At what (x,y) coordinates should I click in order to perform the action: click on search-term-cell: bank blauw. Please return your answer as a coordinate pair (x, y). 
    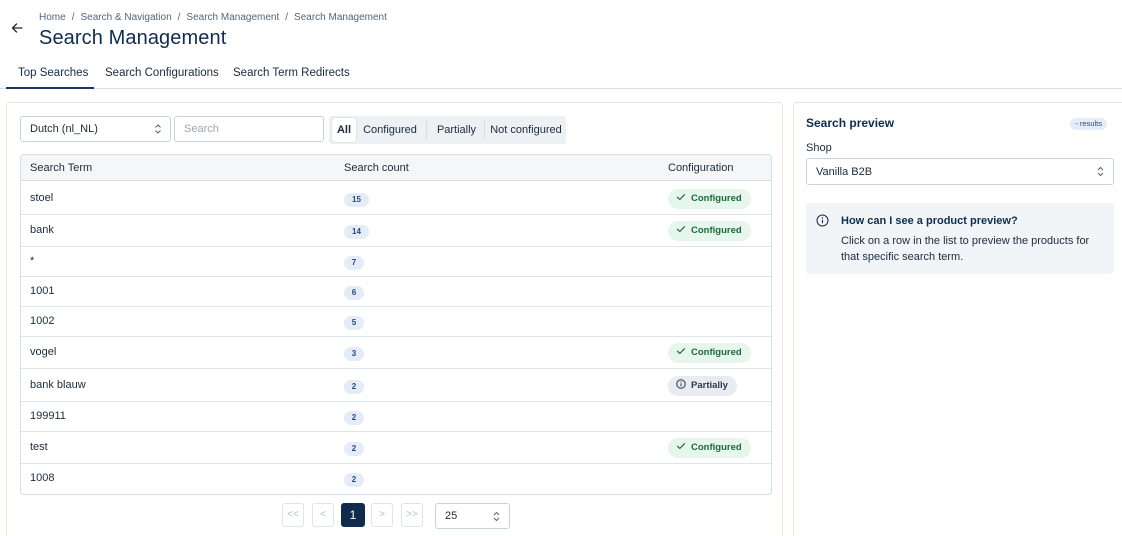
    Looking at the image, I should click on (58, 385).